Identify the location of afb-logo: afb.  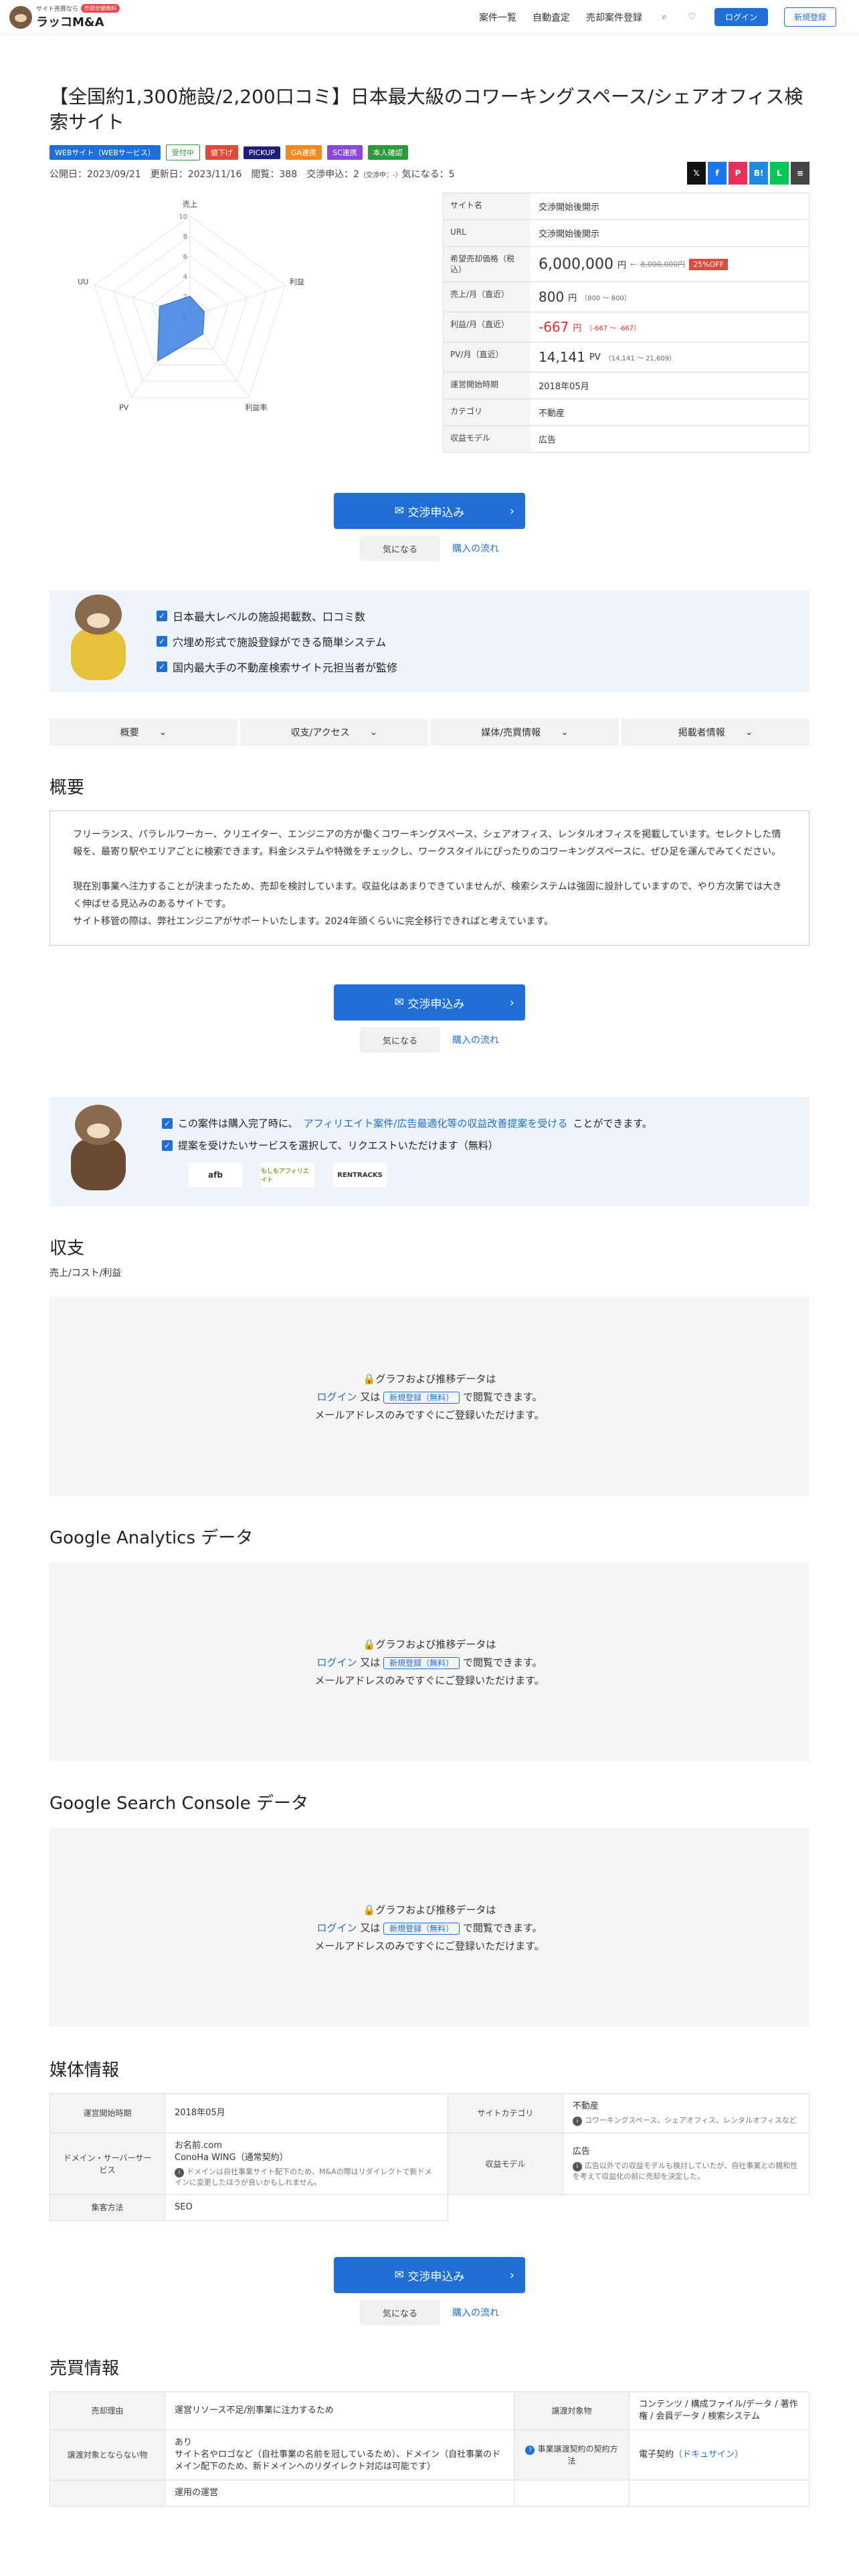
(215, 1175).